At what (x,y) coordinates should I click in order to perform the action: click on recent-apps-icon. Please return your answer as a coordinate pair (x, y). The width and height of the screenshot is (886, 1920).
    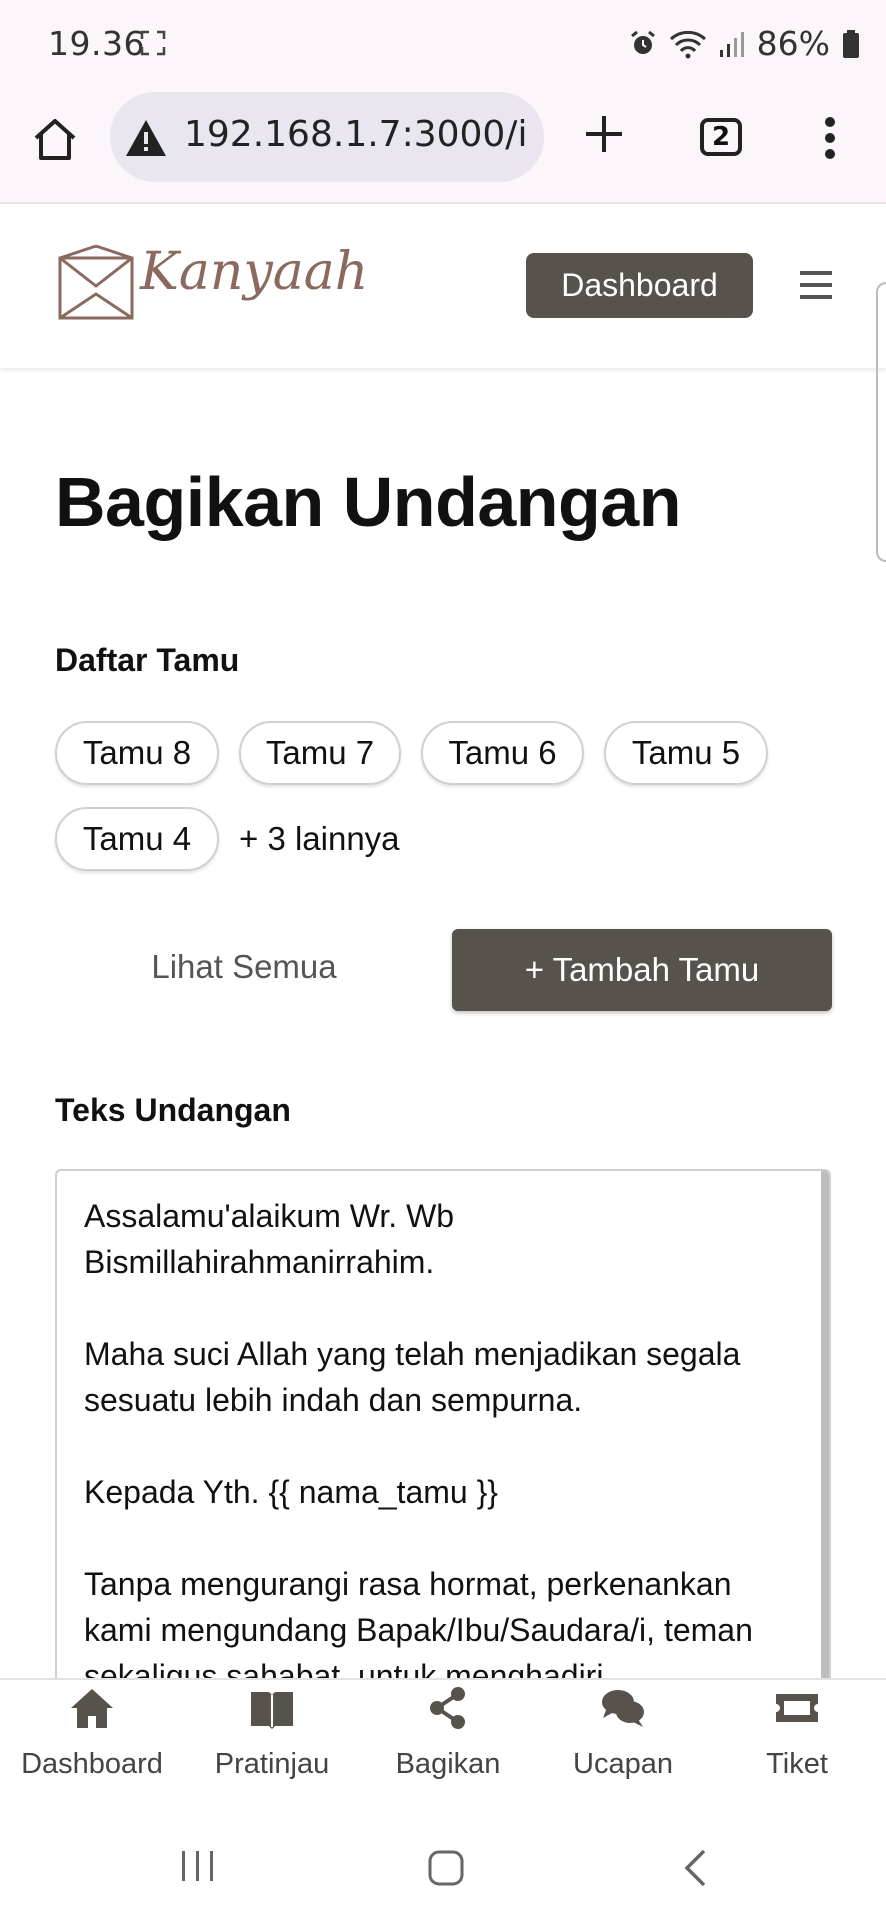
    Looking at the image, I should click on (198, 1866).